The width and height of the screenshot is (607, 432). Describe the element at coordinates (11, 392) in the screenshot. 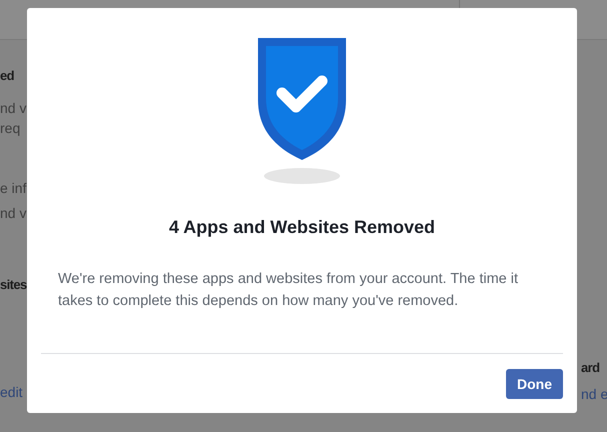

I see `edit-link: edit` at that location.